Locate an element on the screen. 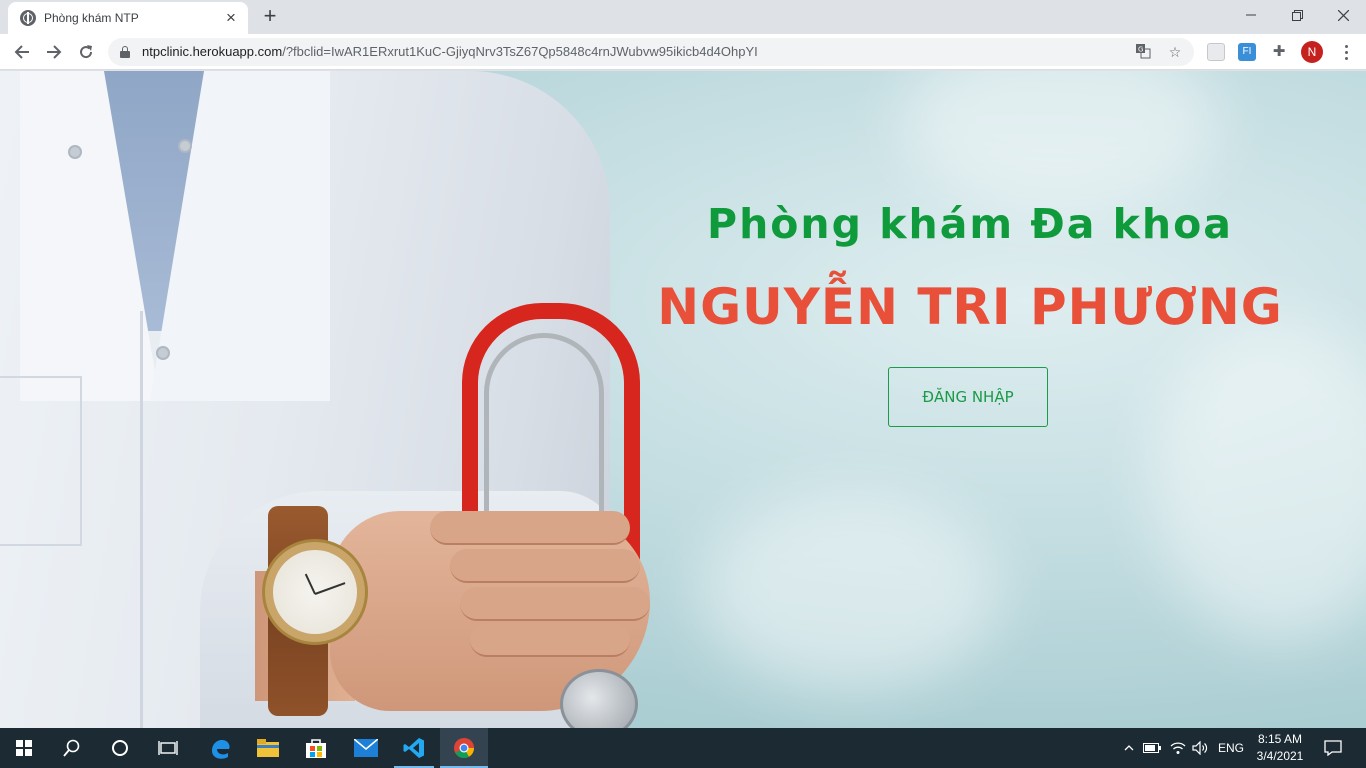 Image resolution: width=1366 pixels, height=768 pixels. close-icon is located at coordinates (1343, 15).